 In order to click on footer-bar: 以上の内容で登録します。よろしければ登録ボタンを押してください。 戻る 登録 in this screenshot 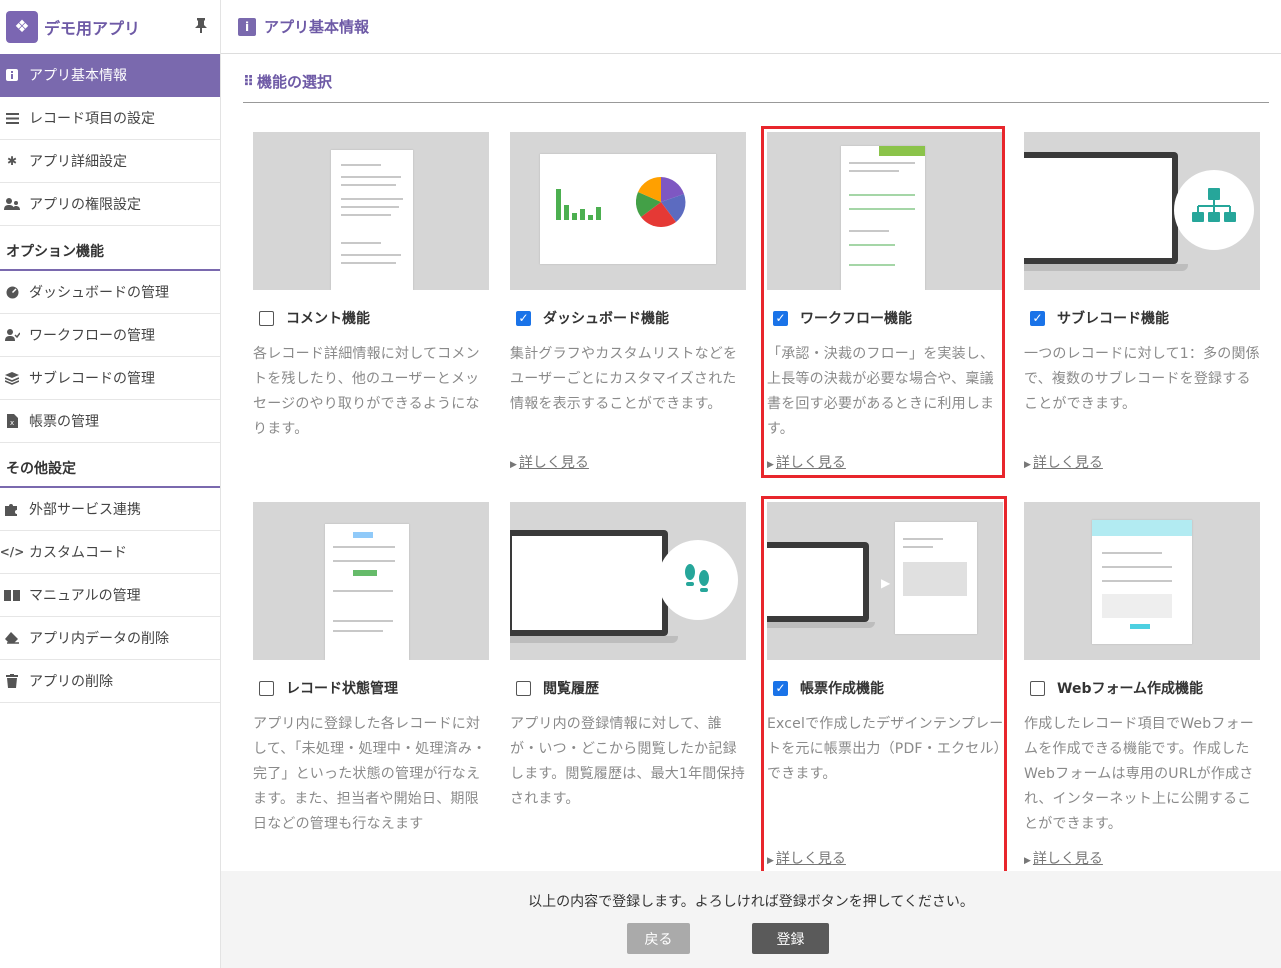, I will do `click(751, 919)`.